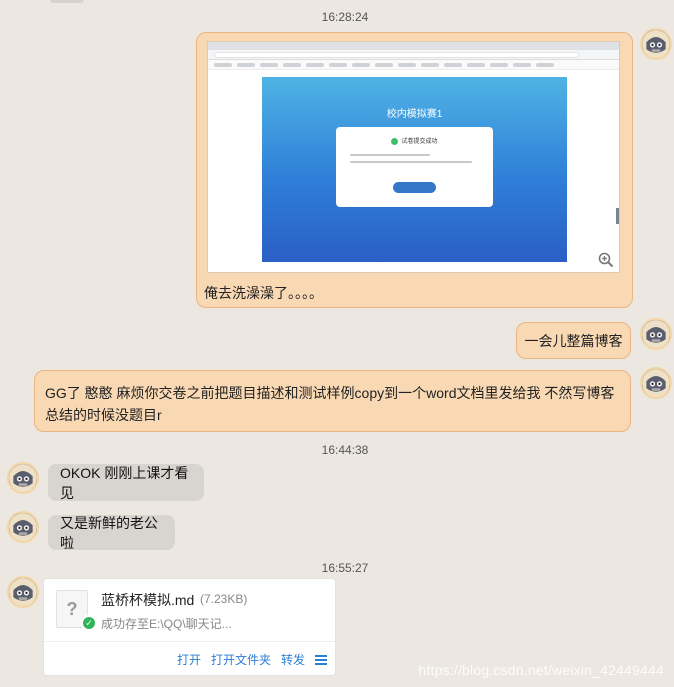 The width and height of the screenshot is (674, 687). I want to click on timestamp: 16:55:27, so click(345, 568).